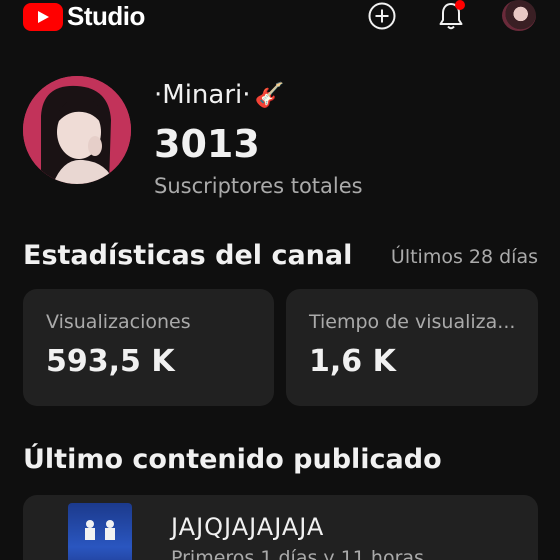 The height and width of the screenshot is (560, 560). Describe the element at coordinates (110, 361) in the screenshot. I see `views-value: 593,5 K` at that location.